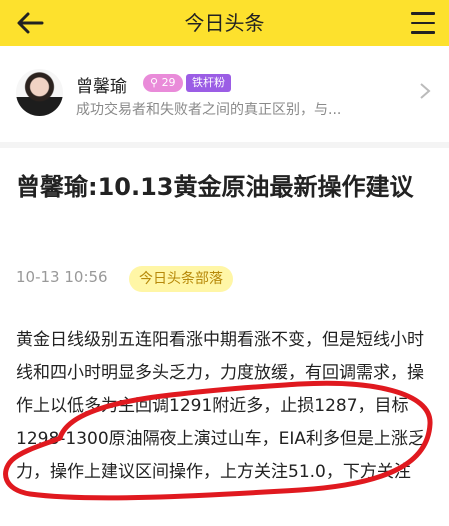 The height and width of the screenshot is (526, 449). I want to click on avatar, so click(39, 92).